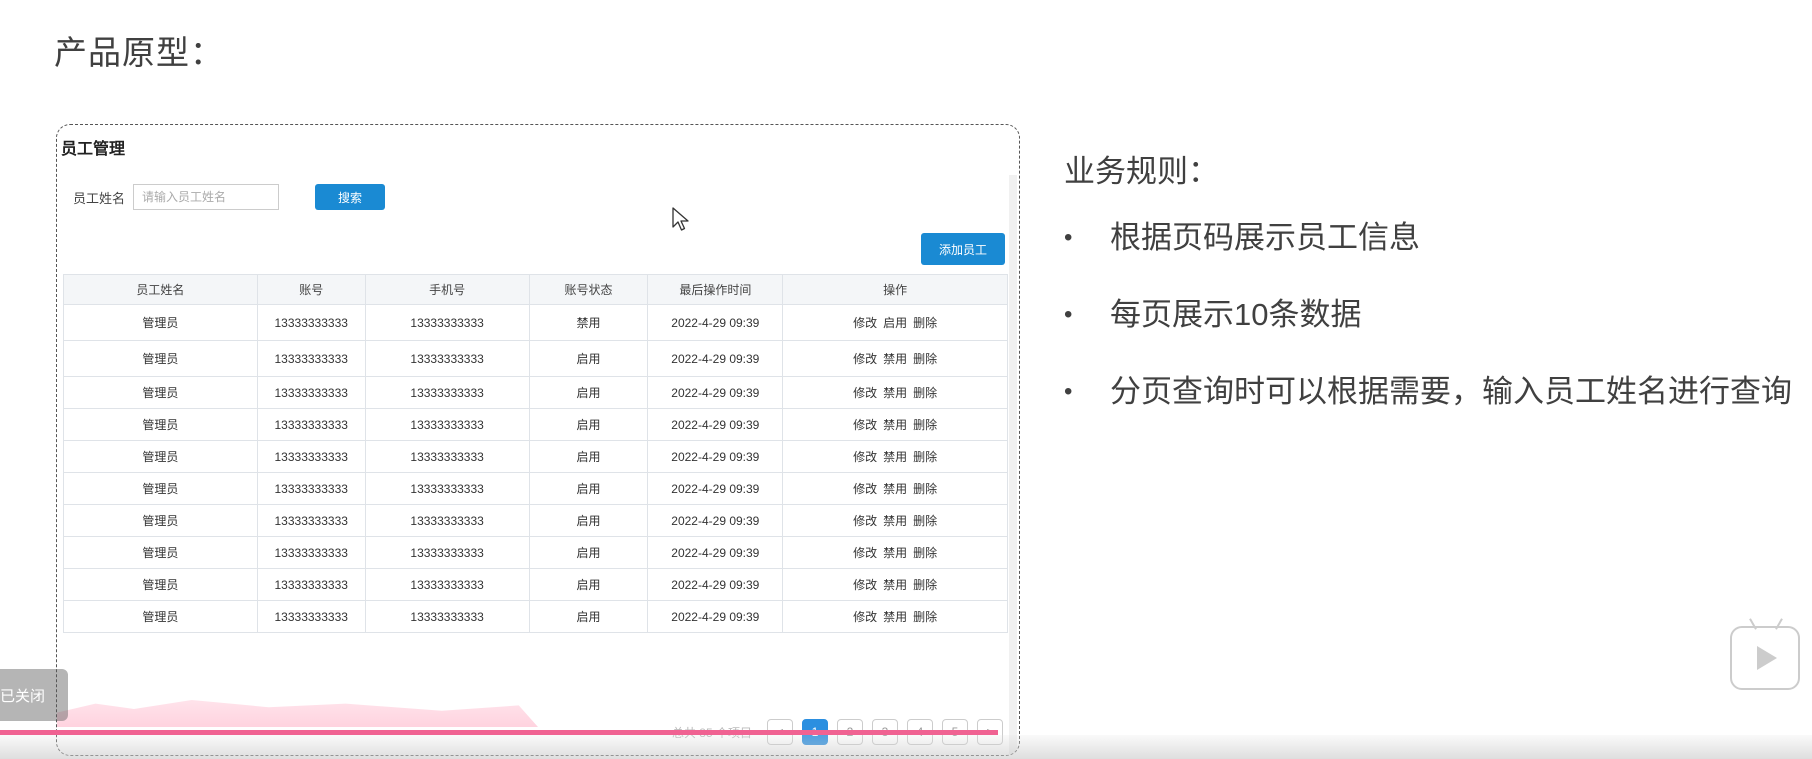 The image size is (1812, 759). Describe the element at coordinates (447, 289) in the screenshot. I see `column-header-phone: 手机号` at that location.